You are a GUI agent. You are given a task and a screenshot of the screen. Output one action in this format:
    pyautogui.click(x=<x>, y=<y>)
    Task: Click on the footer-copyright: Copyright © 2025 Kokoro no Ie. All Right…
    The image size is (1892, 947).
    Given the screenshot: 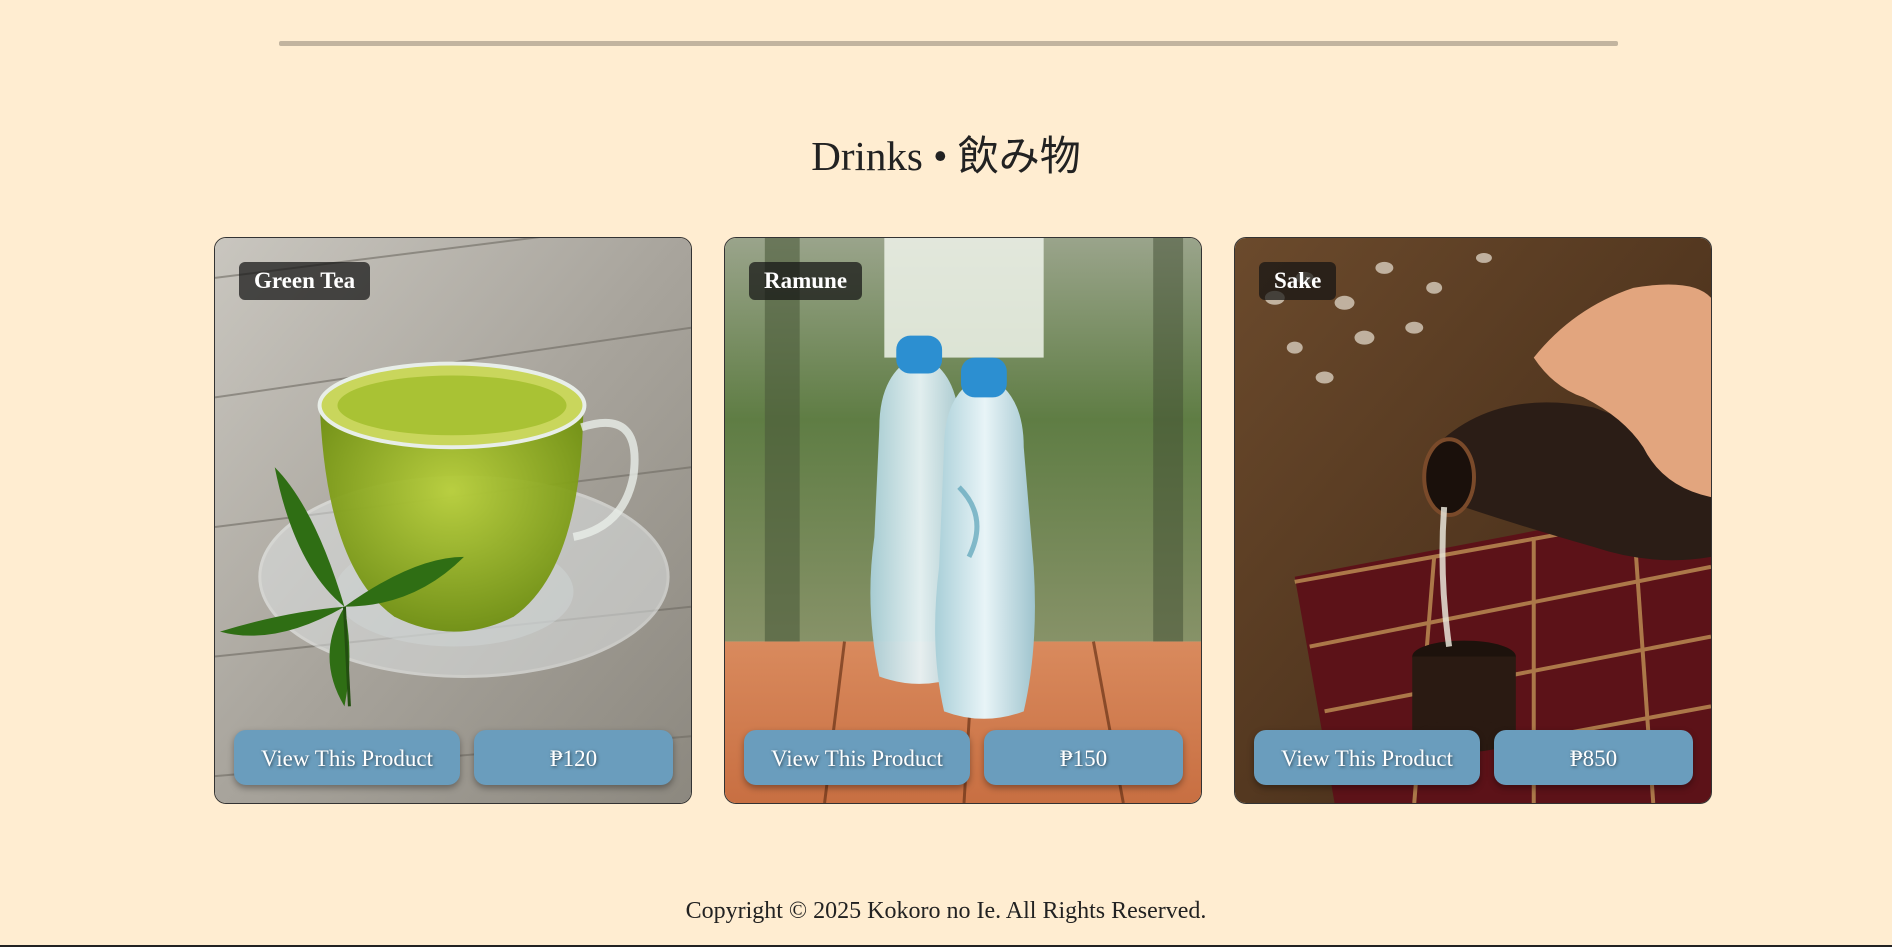 What is the action you would take?
    pyautogui.click(x=946, y=911)
    